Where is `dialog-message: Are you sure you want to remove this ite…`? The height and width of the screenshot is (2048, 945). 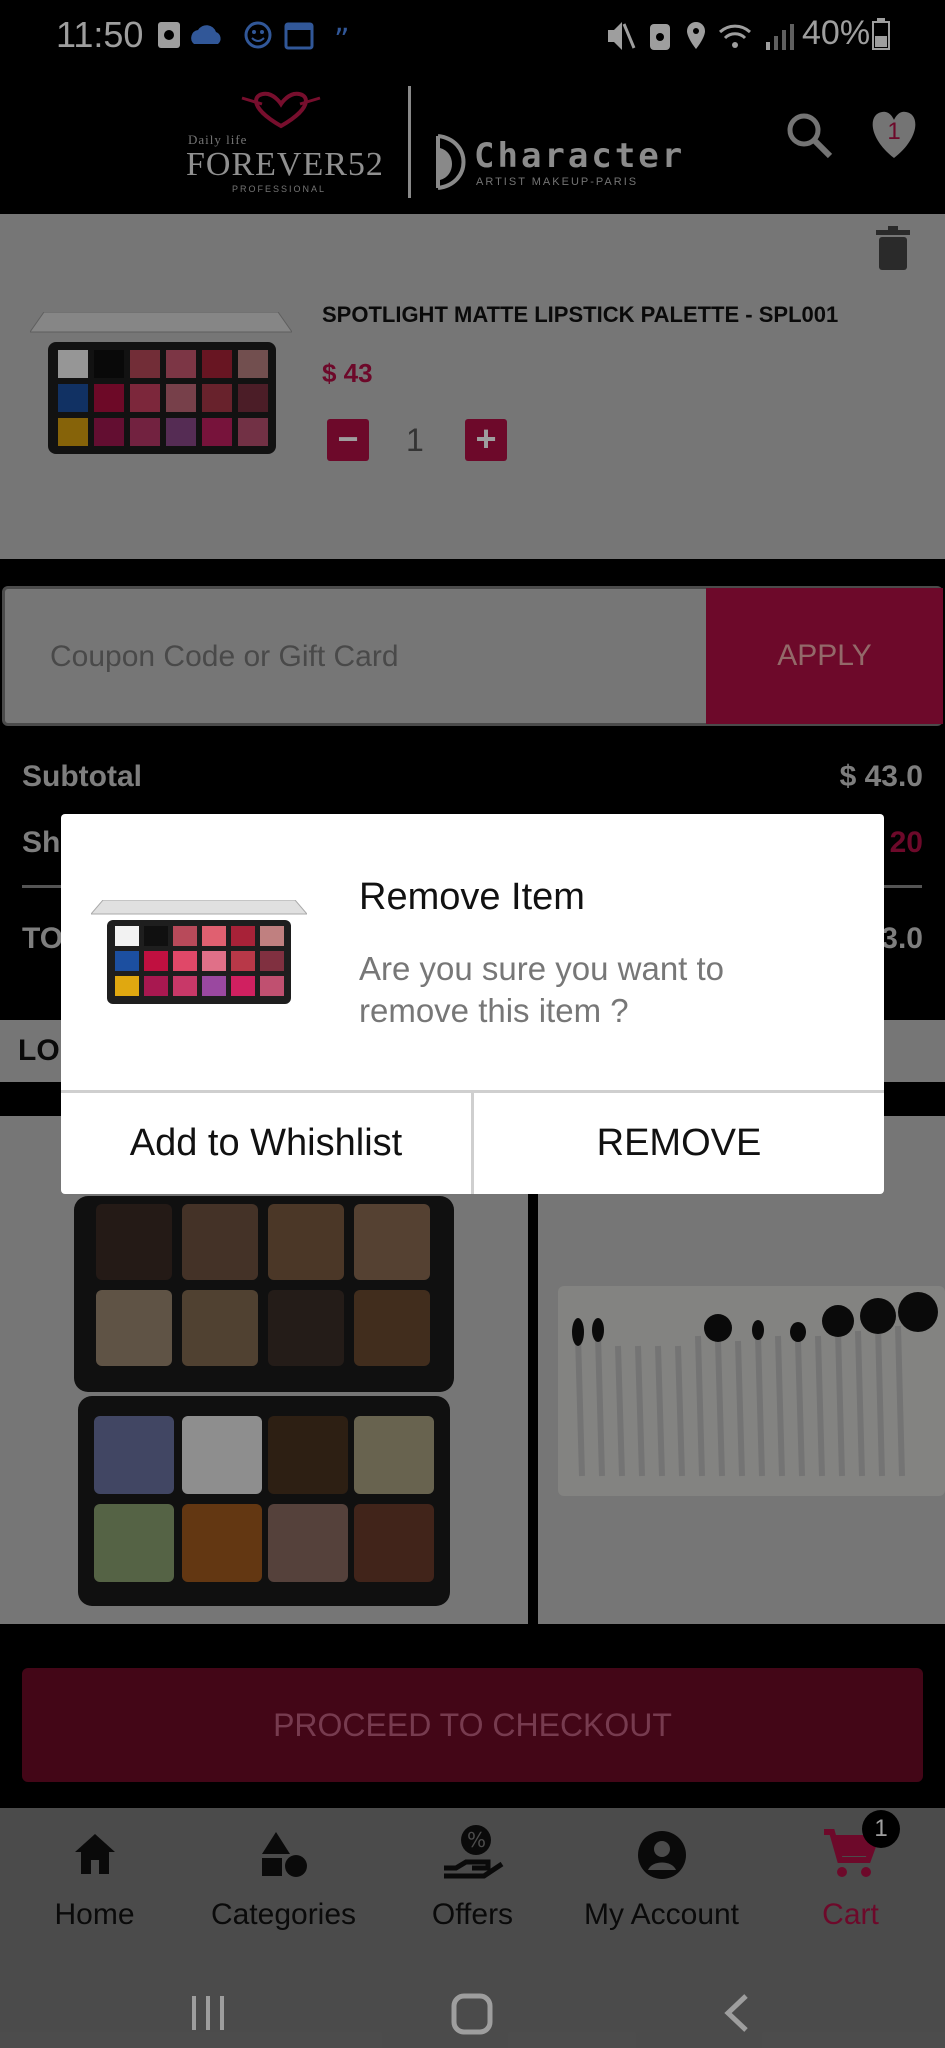 dialog-message: Are you sure you want to remove this ite… is located at coordinates (542, 989).